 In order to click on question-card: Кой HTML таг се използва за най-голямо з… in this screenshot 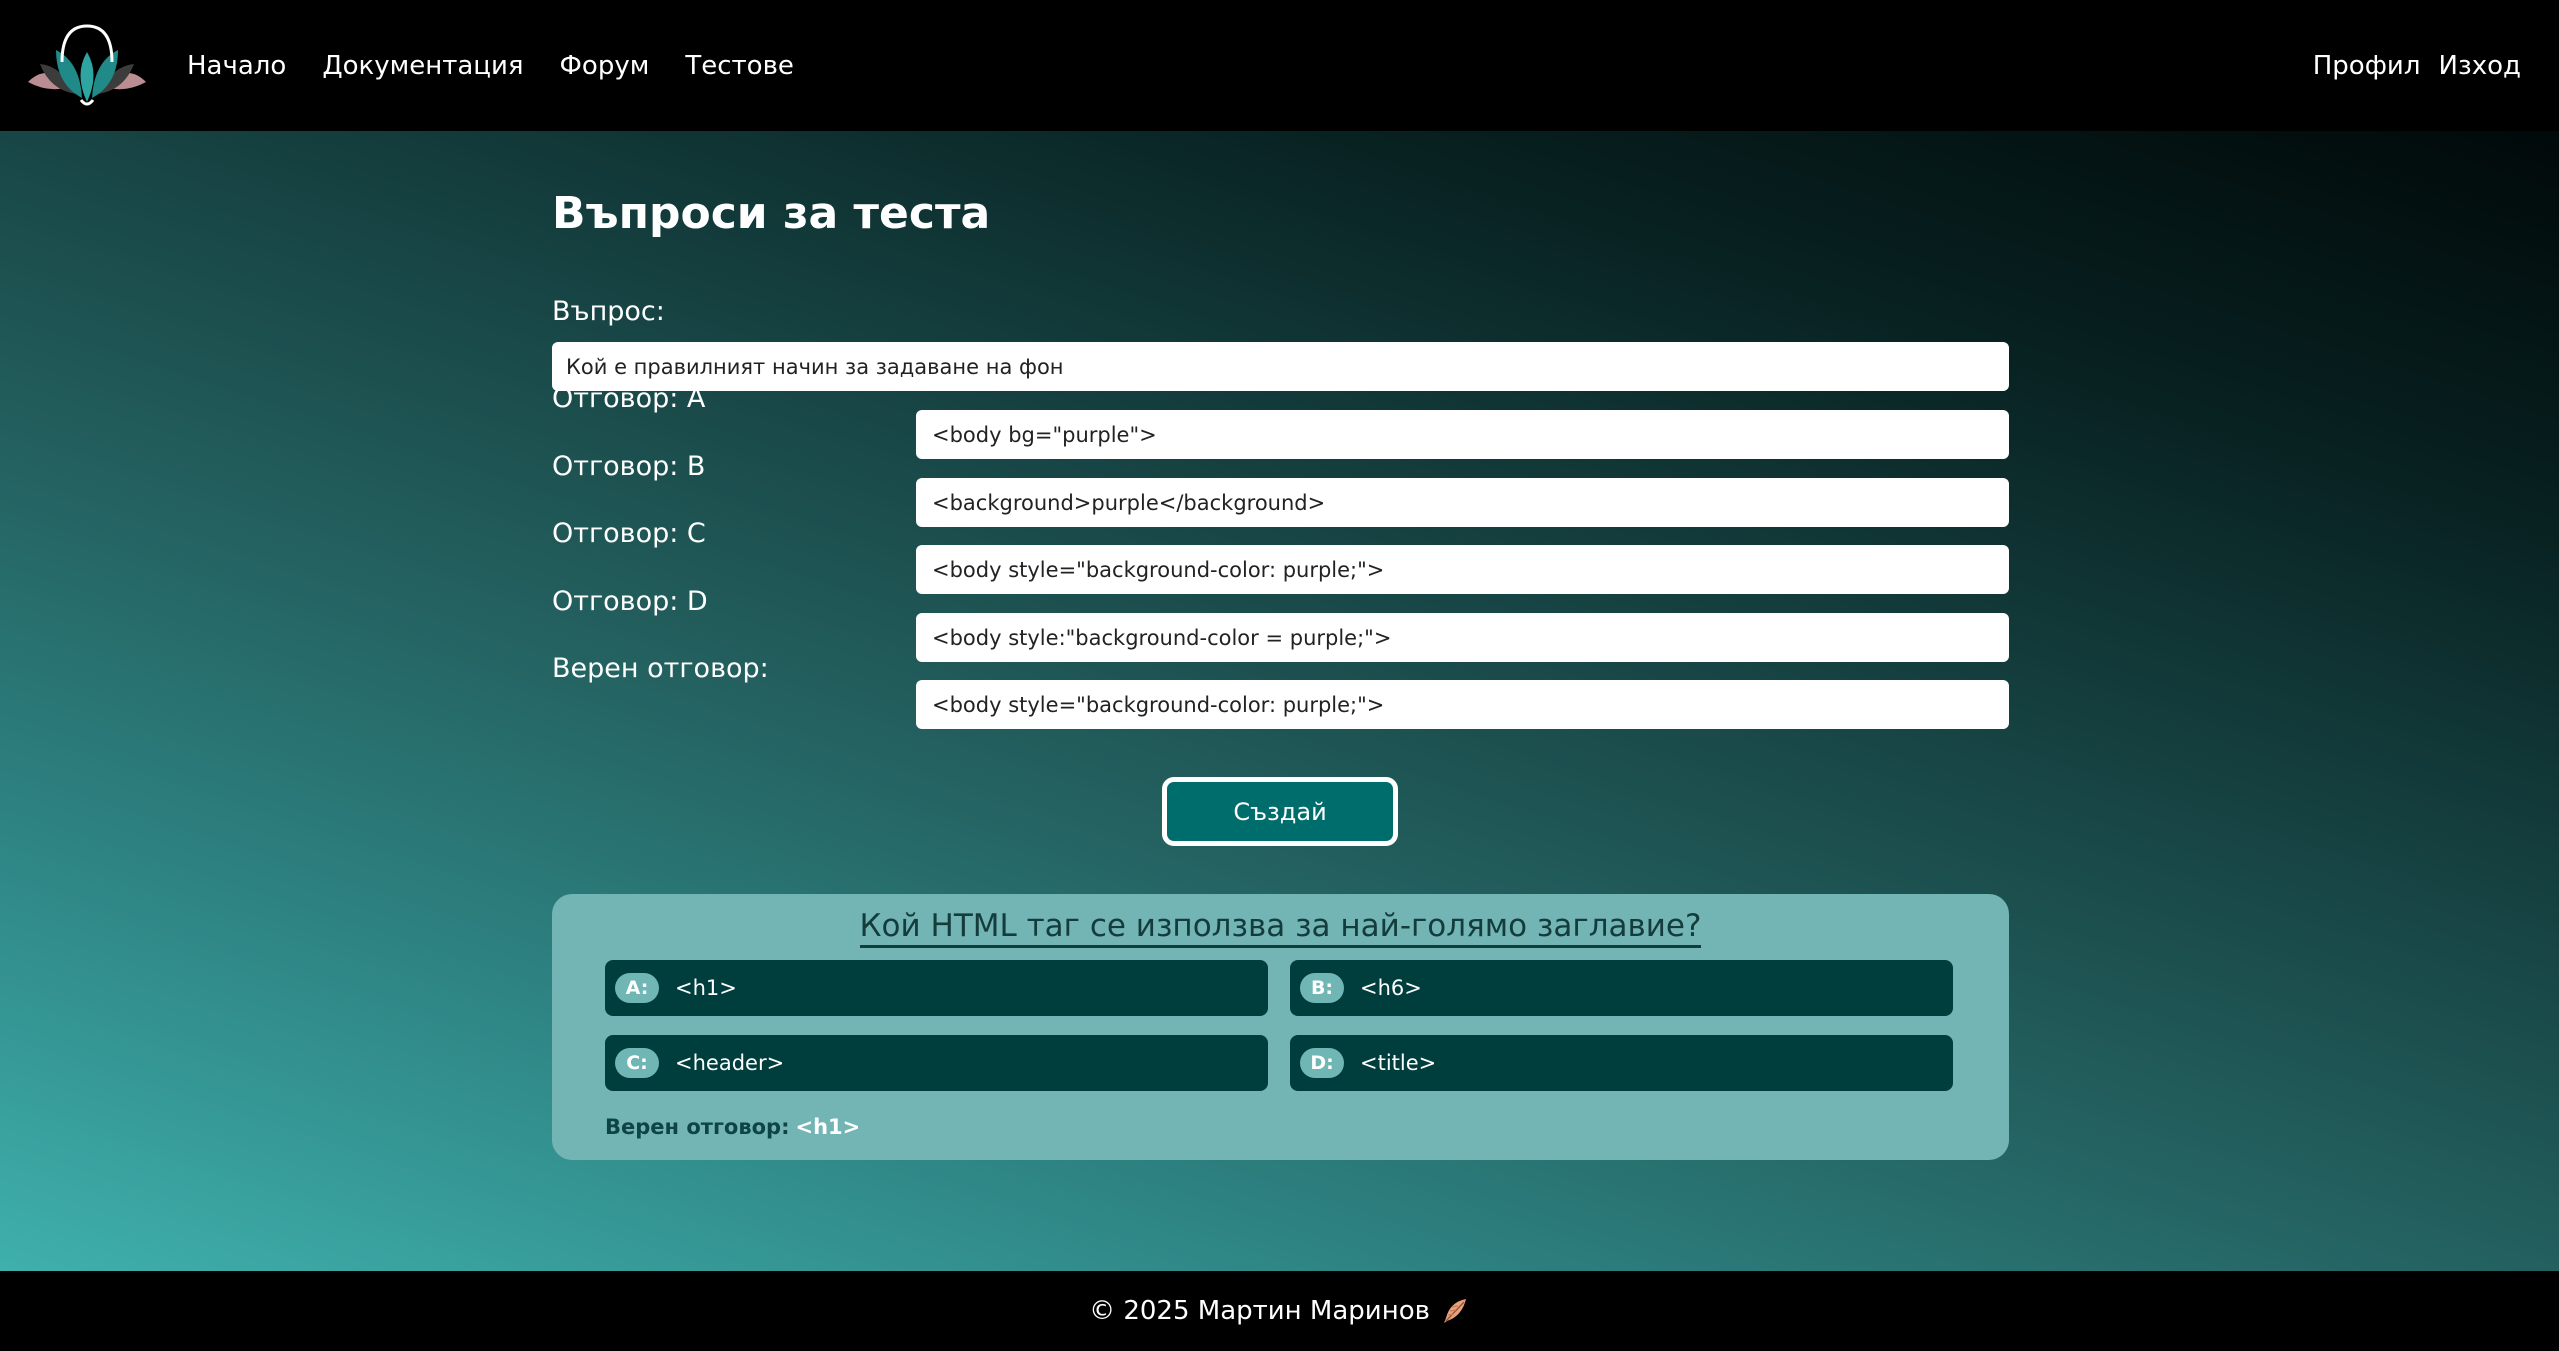, I will do `click(1280, 1027)`.